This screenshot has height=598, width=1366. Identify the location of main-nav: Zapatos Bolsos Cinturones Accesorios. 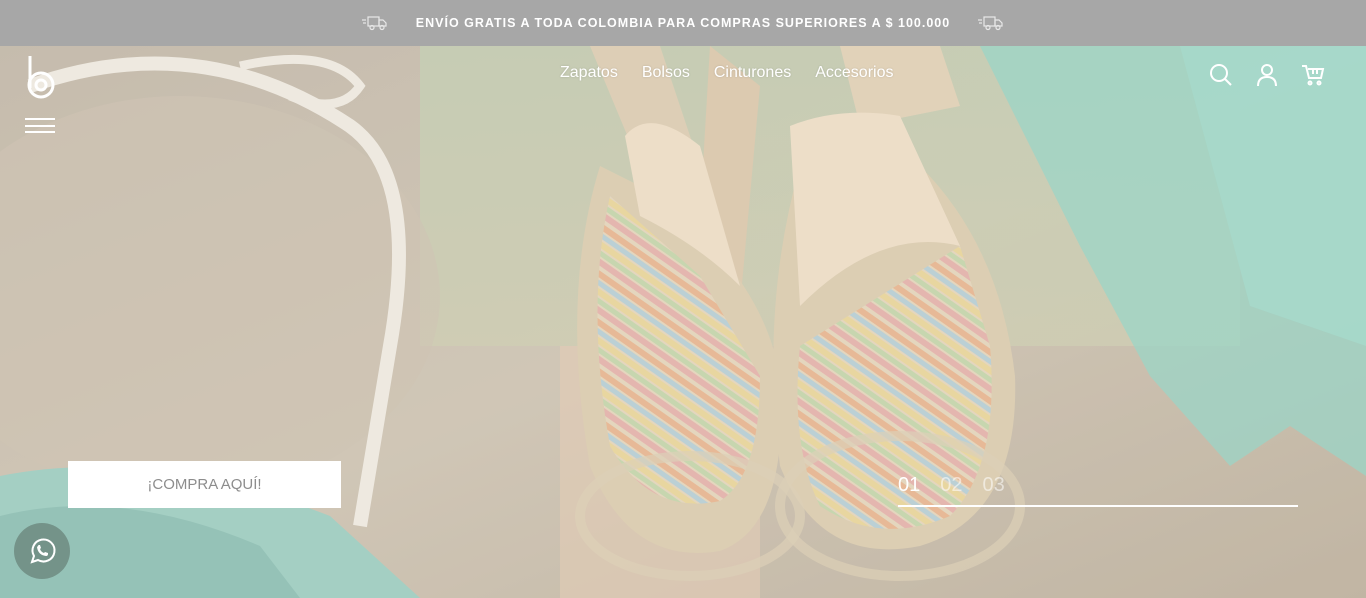
(726, 73).